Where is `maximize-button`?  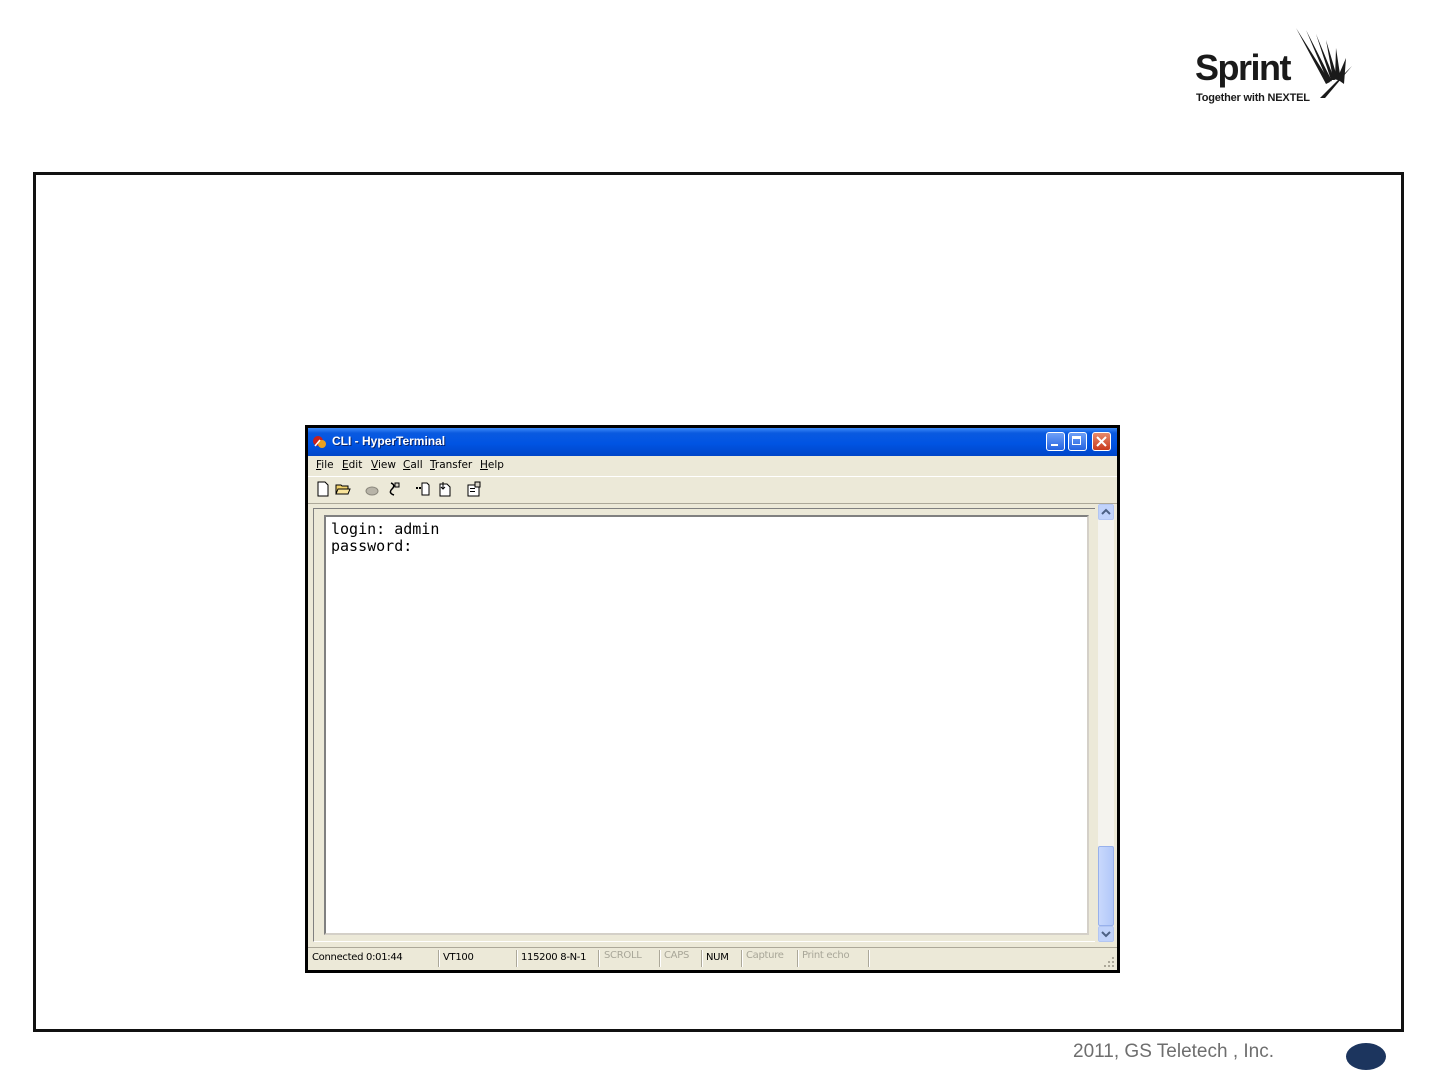
maximize-button is located at coordinates (1077, 441).